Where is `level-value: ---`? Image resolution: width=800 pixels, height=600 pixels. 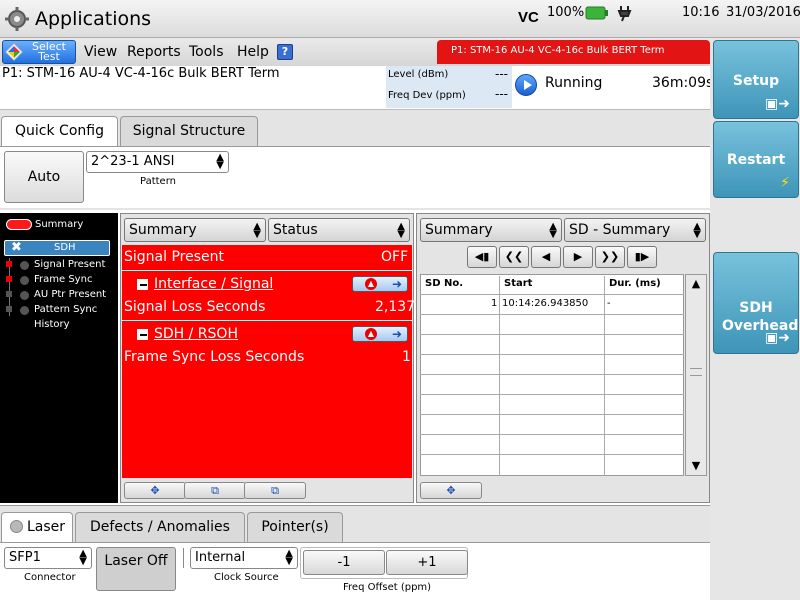 level-value: --- is located at coordinates (501, 74).